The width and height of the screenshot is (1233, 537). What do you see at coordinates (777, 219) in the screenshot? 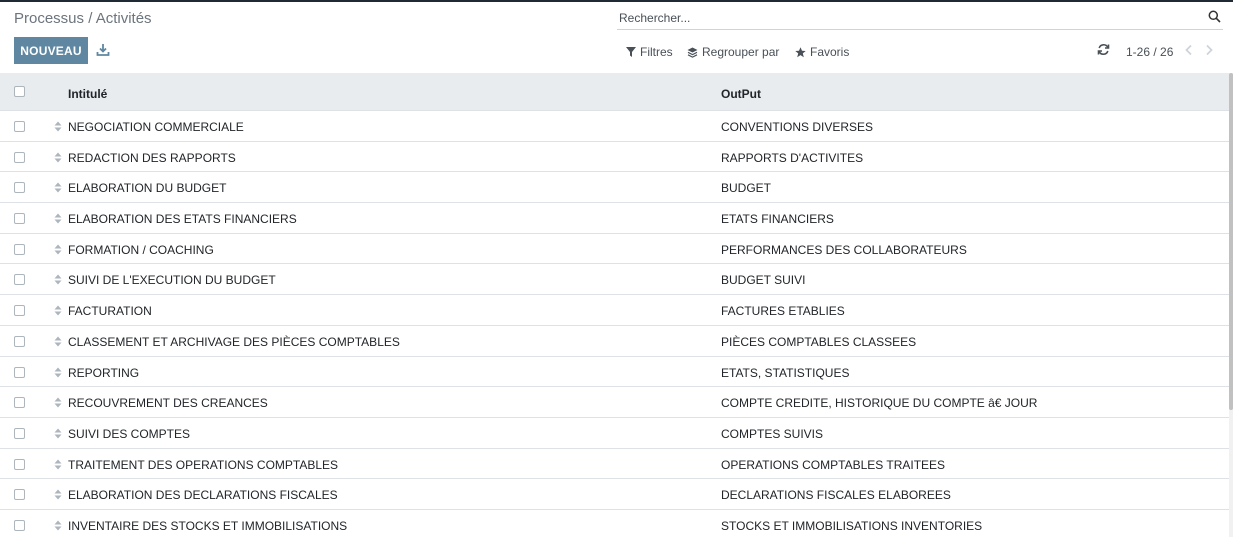
I see `cell-output: ETATS FINANCIERS` at bounding box center [777, 219].